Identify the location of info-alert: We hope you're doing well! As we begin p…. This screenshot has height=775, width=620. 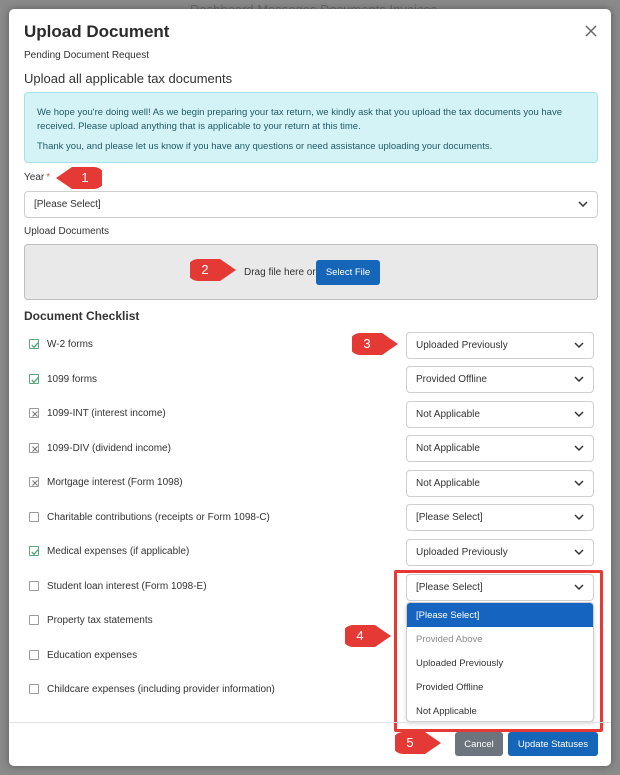
(311, 127).